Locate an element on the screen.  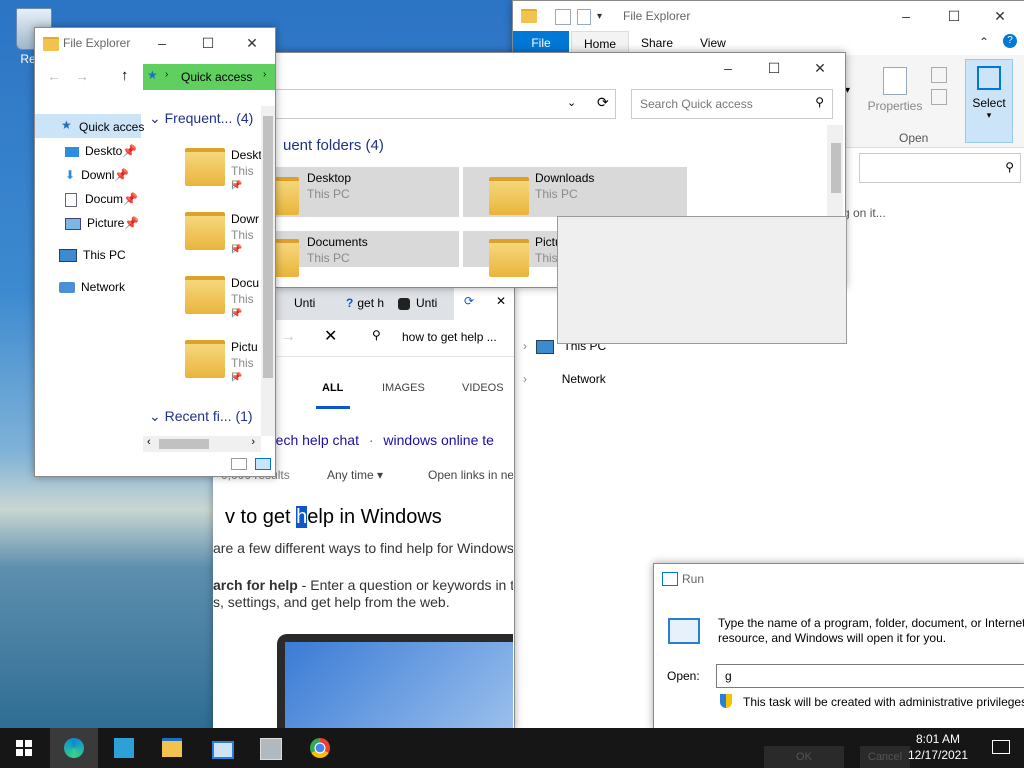
tab-close-icon: ✕ is located at coordinates (501, 301).